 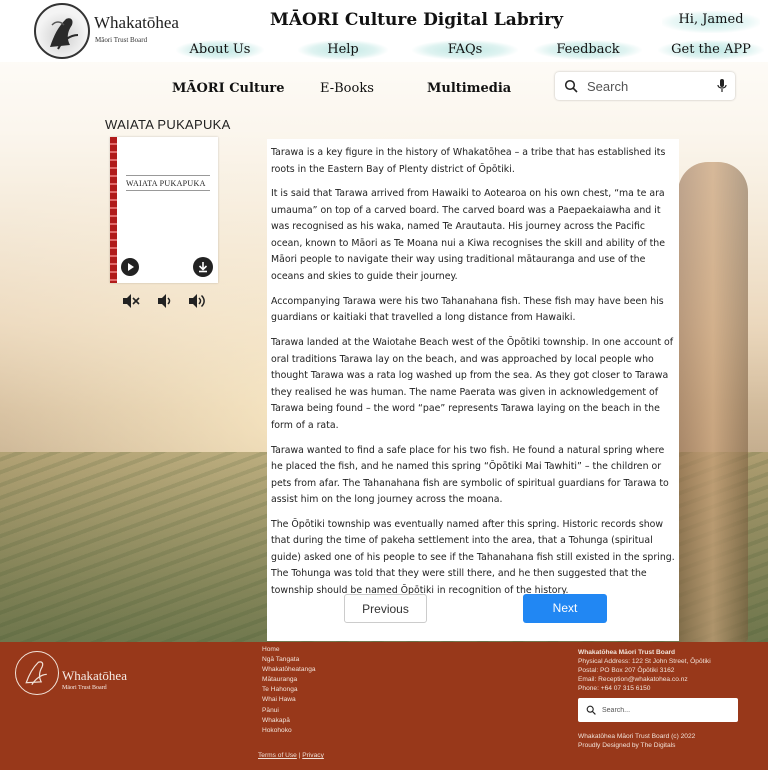 What do you see at coordinates (565, 608) in the screenshot?
I see `next-button: Next` at bounding box center [565, 608].